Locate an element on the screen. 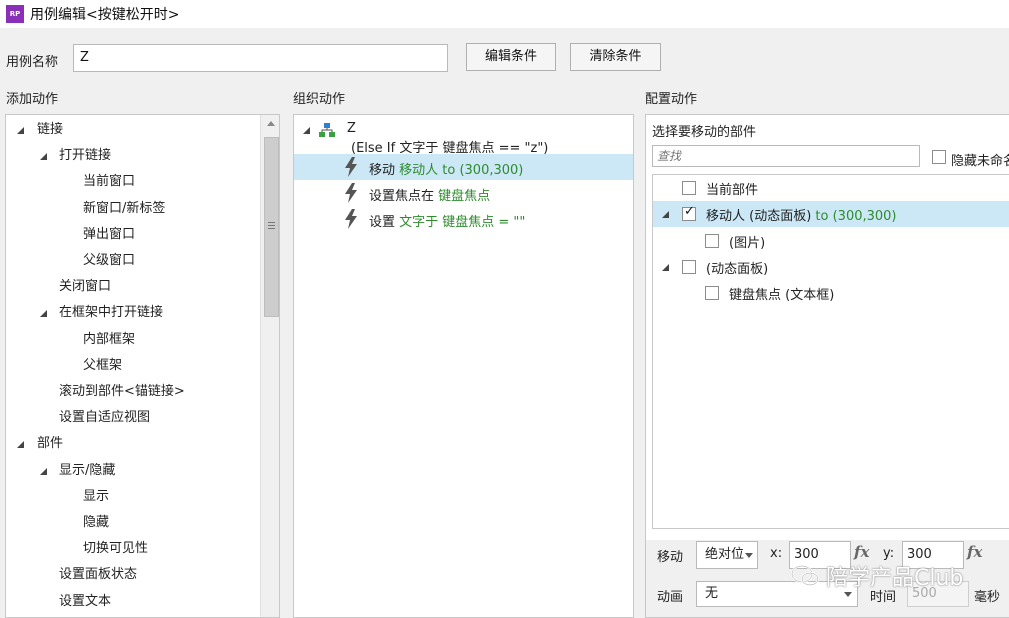  add-action-item: 打开链接 is located at coordinates (85, 156).